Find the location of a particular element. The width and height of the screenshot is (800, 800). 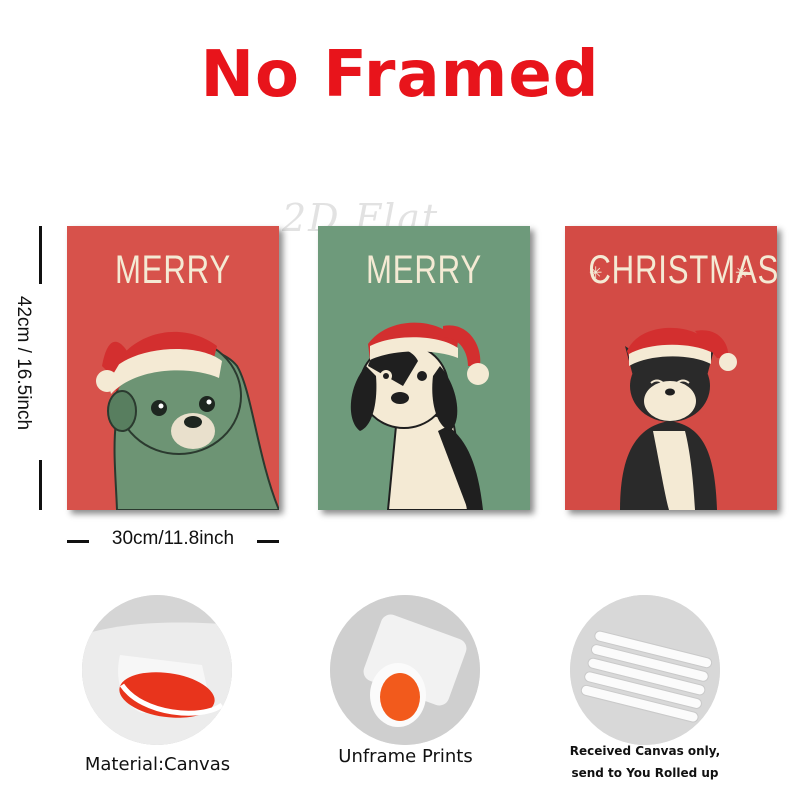

height-label: 42cm / 16.5inch is located at coordinates (23, 363).